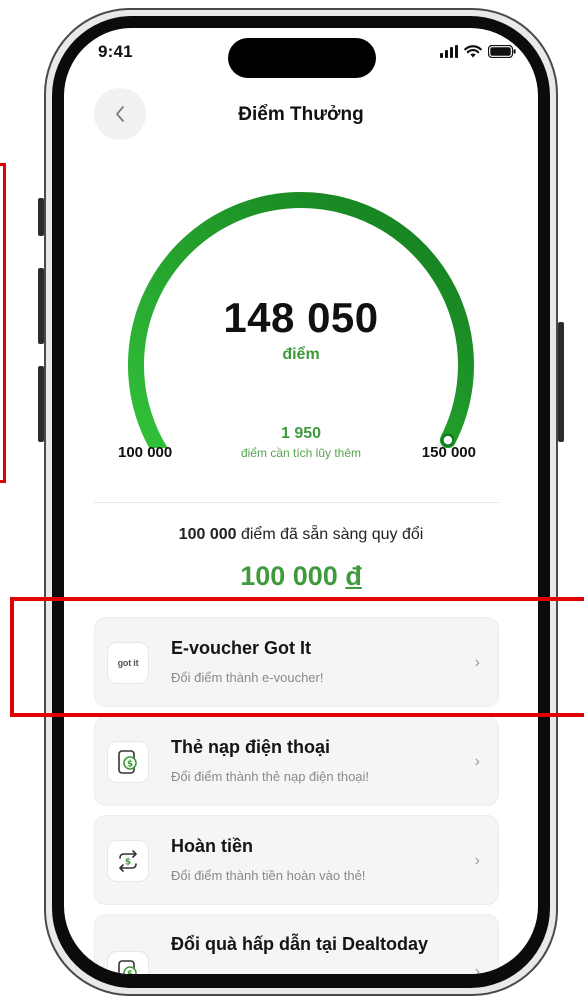 The height and width of the screenshot is (1003, 584). What do you see at coordinates (212, 846) in the screenshot?
I see `option-title: Hoàn tiền` at bounding box center [212, 846].